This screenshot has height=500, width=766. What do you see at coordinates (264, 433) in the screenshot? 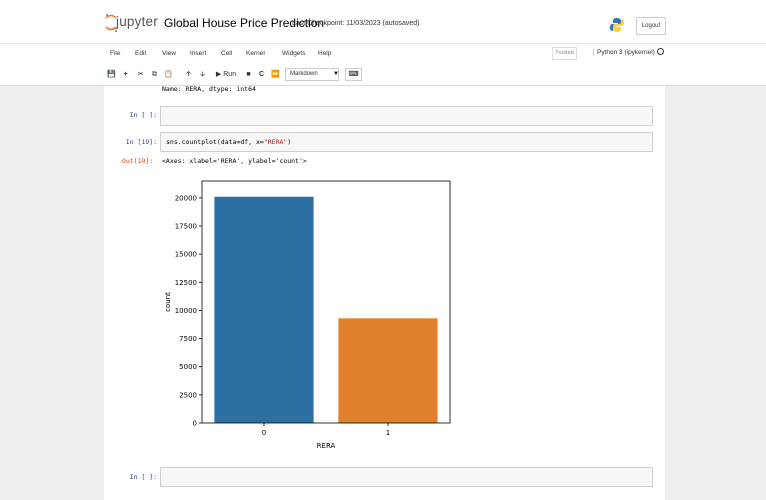
I see `x-tick-label: 0` at bounding box center [264, 433].